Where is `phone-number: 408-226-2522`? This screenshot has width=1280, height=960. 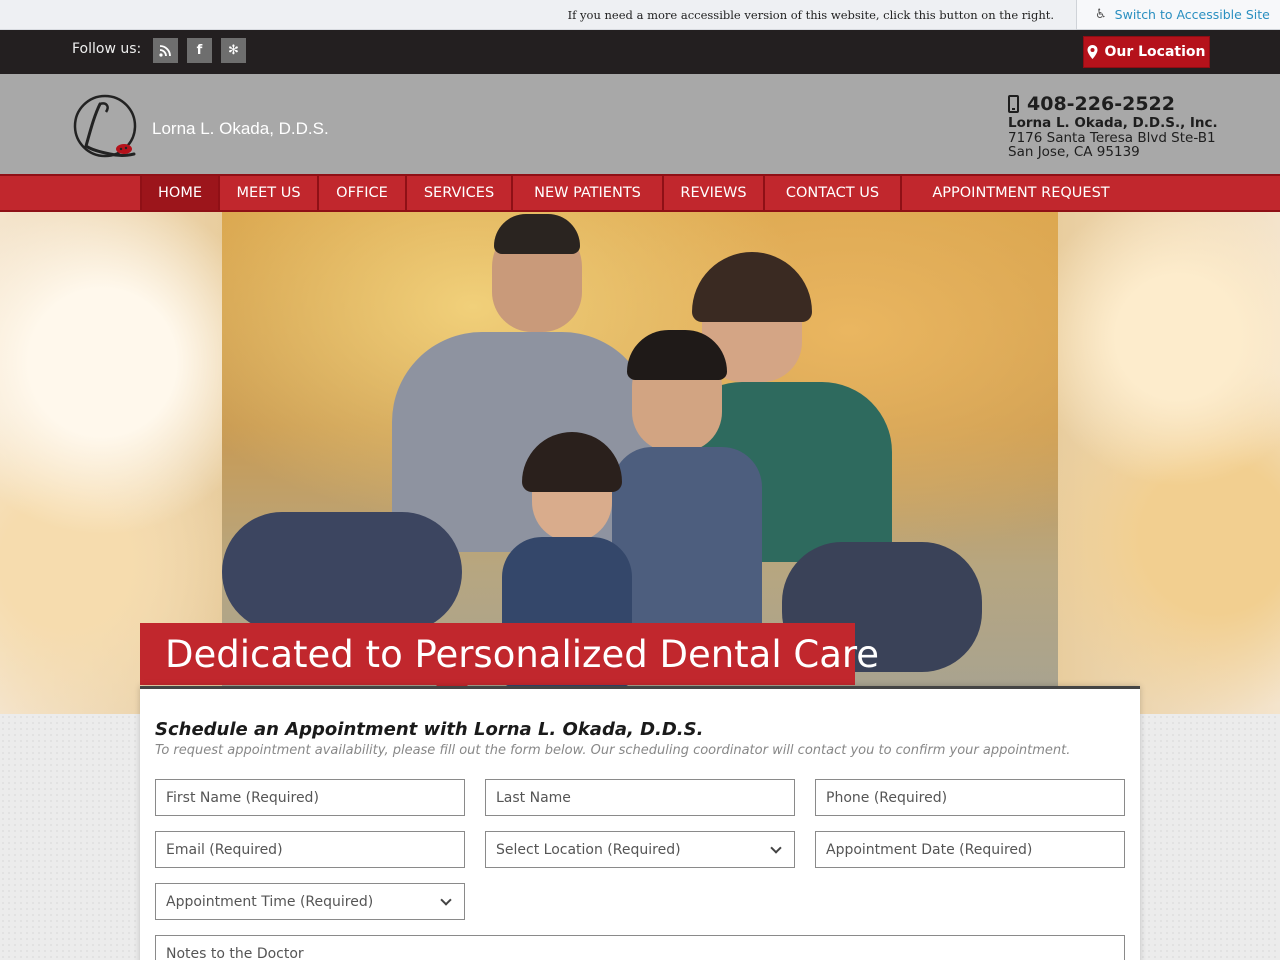
phone-number: 408-226-2522 is located at coordinates (1113, 104).